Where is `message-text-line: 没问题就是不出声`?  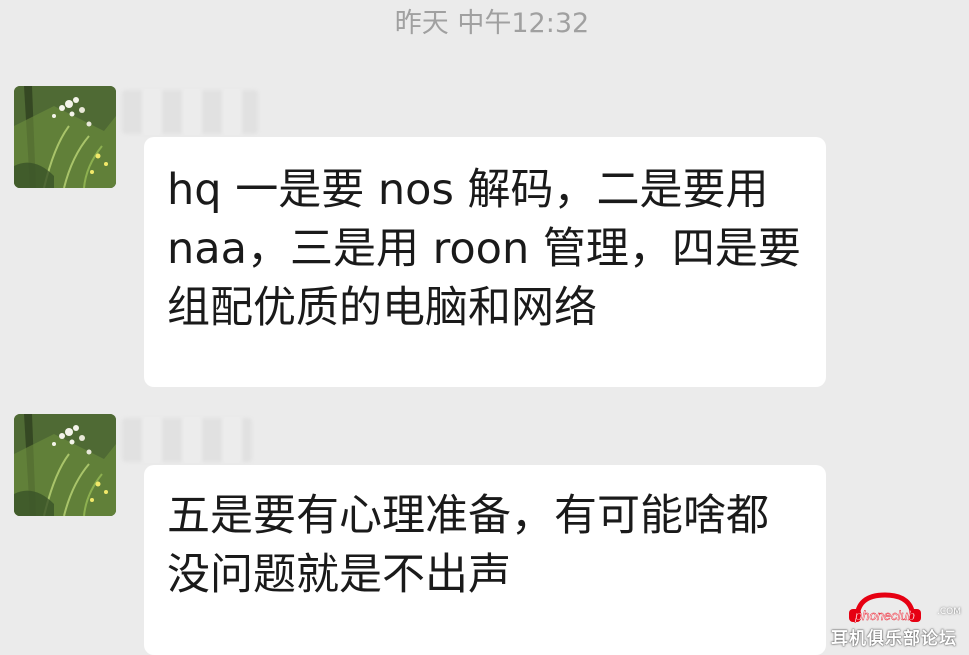
message-text-line: 没问题就是不出声 is located at coordinates (339, 575).